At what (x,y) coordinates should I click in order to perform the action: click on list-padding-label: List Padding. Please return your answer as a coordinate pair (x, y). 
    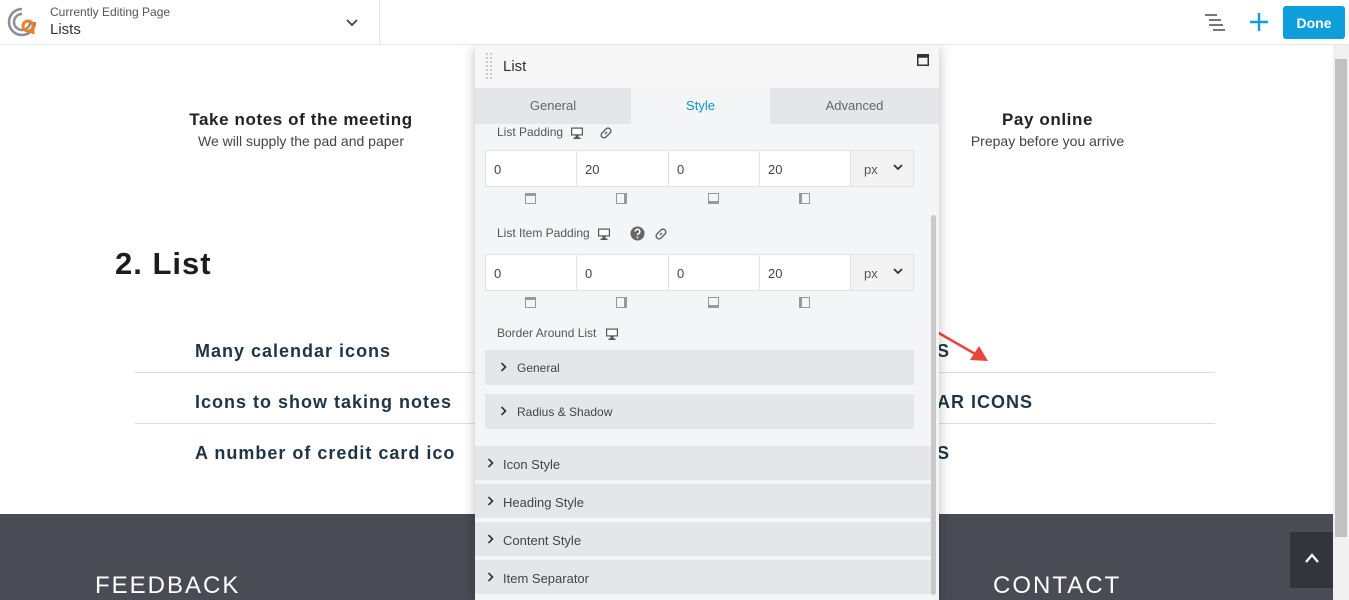
    Looking at the image, I should click on (530, 132).